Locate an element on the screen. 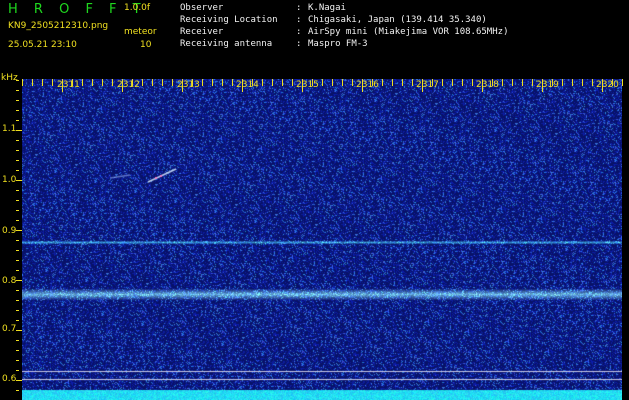 The width and height of the screenshot is (629, 400). x-axis-ticks is located at coordinates (322, 85).